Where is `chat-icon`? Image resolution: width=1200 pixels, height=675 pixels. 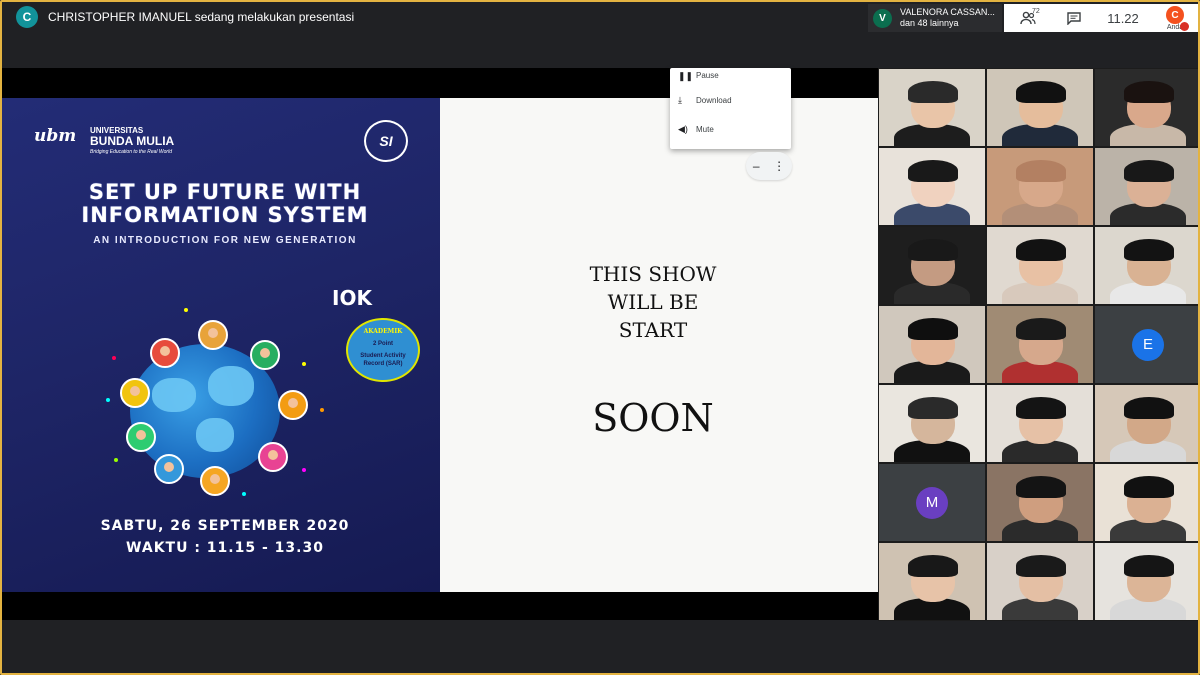 chat-icon is located at coordinates (1074, 18).